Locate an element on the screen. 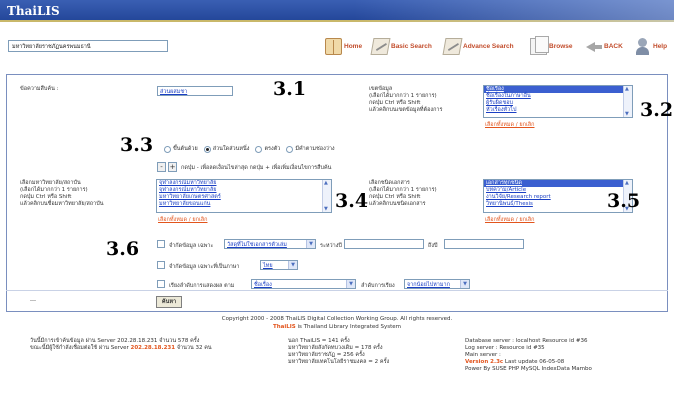 The height and width of the screenshot is (397, 674). radio-label: ขึ้นต้นด้วย is located at coordinates (185, 149).